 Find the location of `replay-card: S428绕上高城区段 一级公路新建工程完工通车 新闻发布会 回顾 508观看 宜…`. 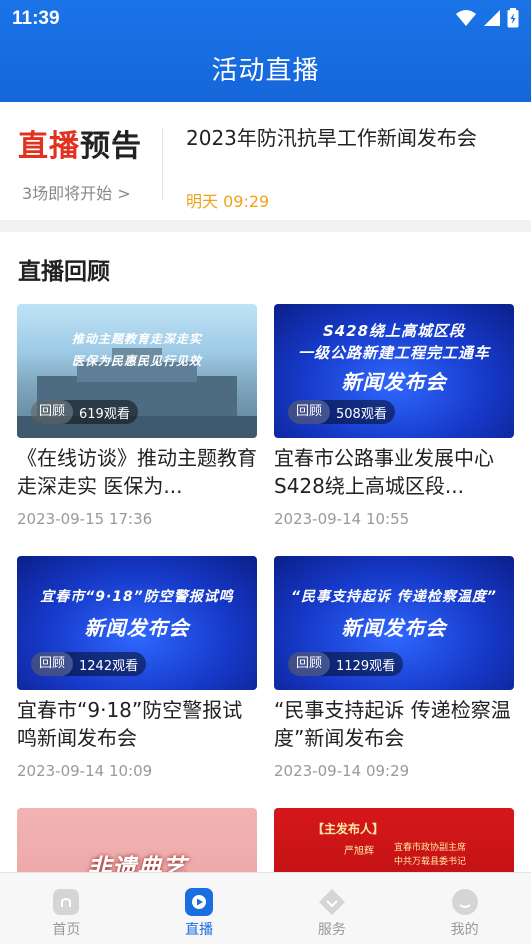

replay-card: S428绕上高城区段 一级公路新建工程完工通车 新闻发布会 回顾 508观看 宜… is located at coordinates (394, 416).